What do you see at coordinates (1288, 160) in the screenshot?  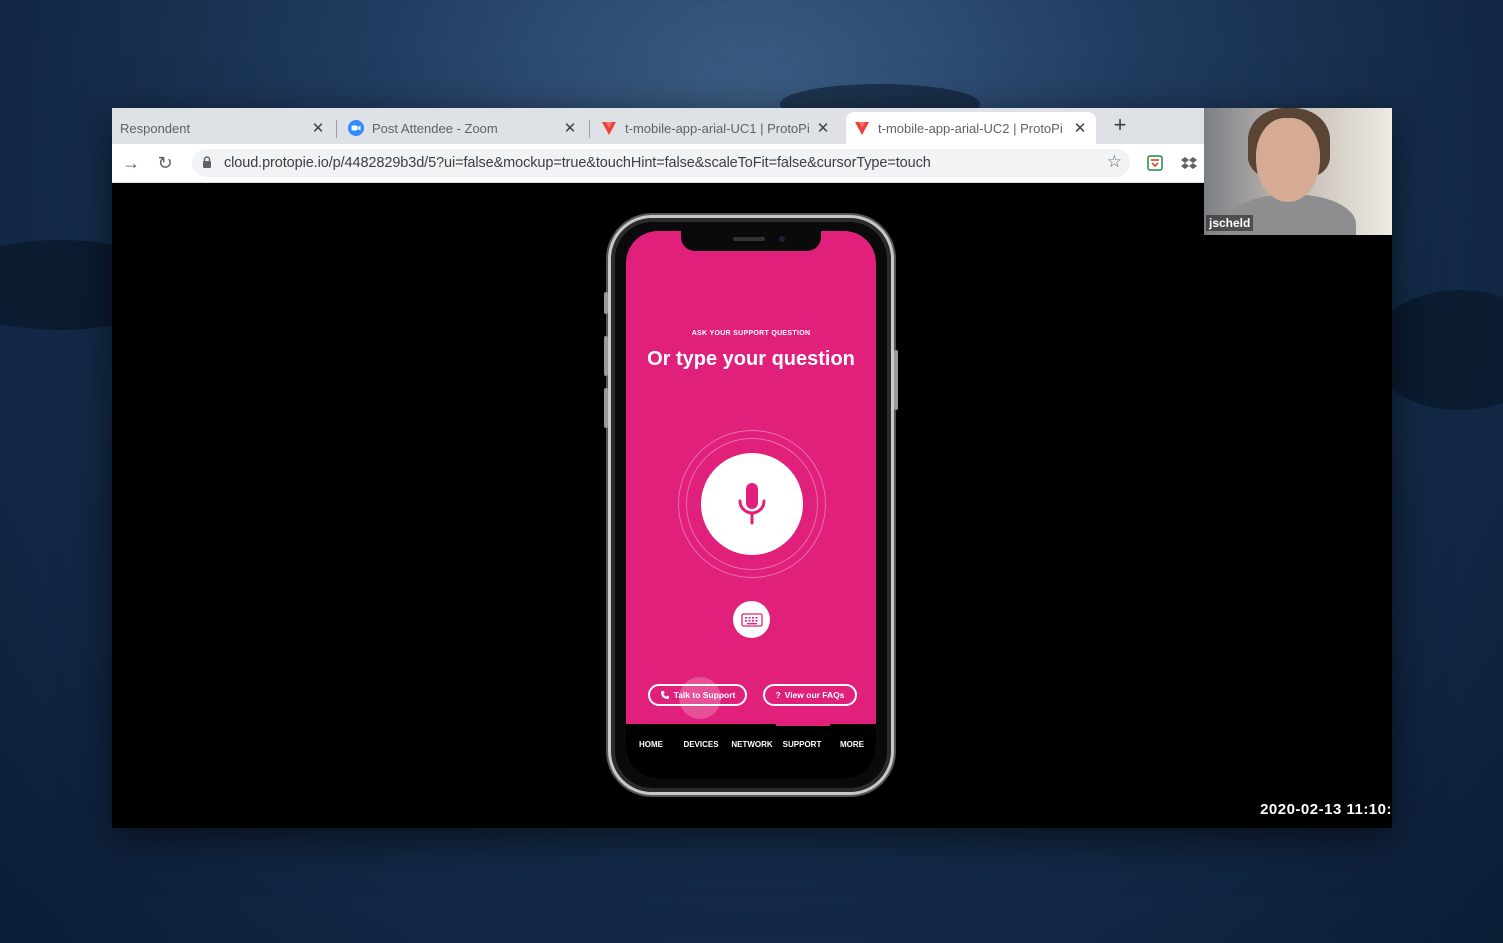 I see `participant-face` at bounding box center [1288, 160].